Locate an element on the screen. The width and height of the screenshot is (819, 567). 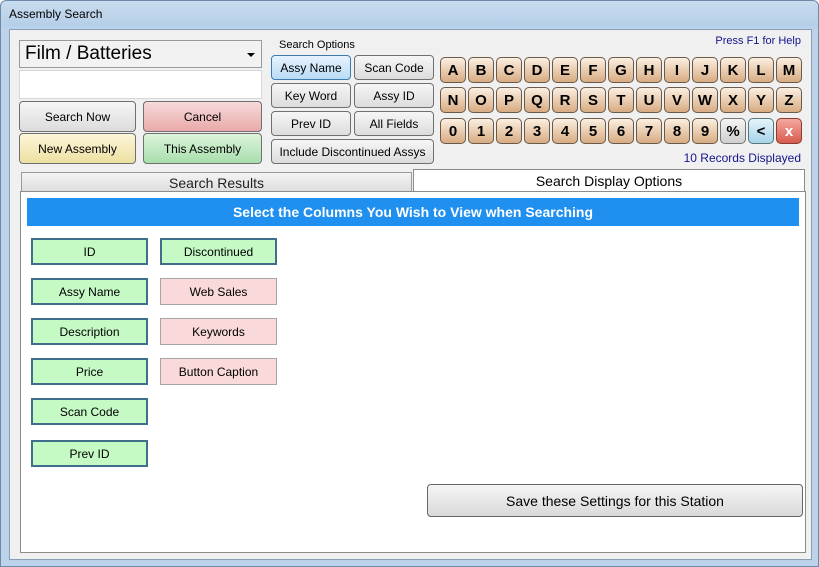
key-f: F is located at coordinates (593, 70).